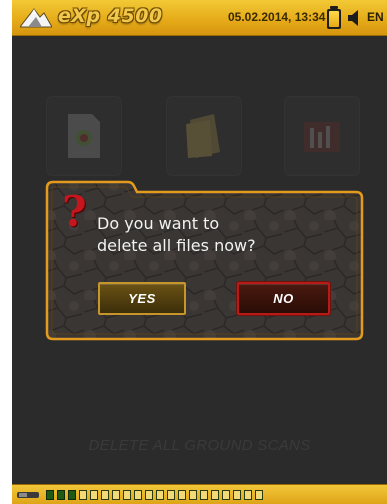 The height and width of the screenshot is (504, 387). What do you see at coordinates (36, 18) in the screenshot?
I see `mountain-logo-icon` at bounding box center [36, 18].